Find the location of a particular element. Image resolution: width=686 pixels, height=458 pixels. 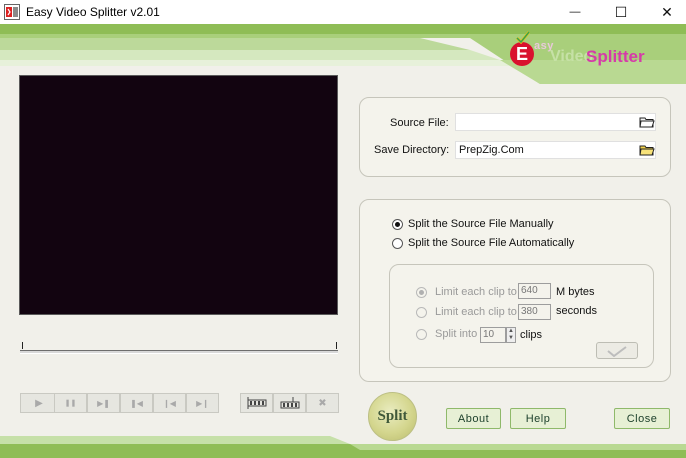

apply-auto-button is located at coordinates (617, 350).